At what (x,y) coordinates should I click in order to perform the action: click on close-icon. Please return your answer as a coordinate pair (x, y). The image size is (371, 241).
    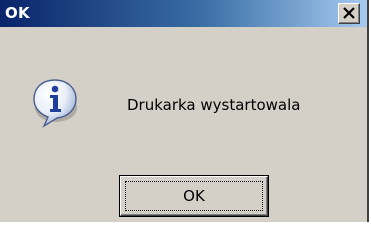
    Looking at the image, I should click on (349, 13).